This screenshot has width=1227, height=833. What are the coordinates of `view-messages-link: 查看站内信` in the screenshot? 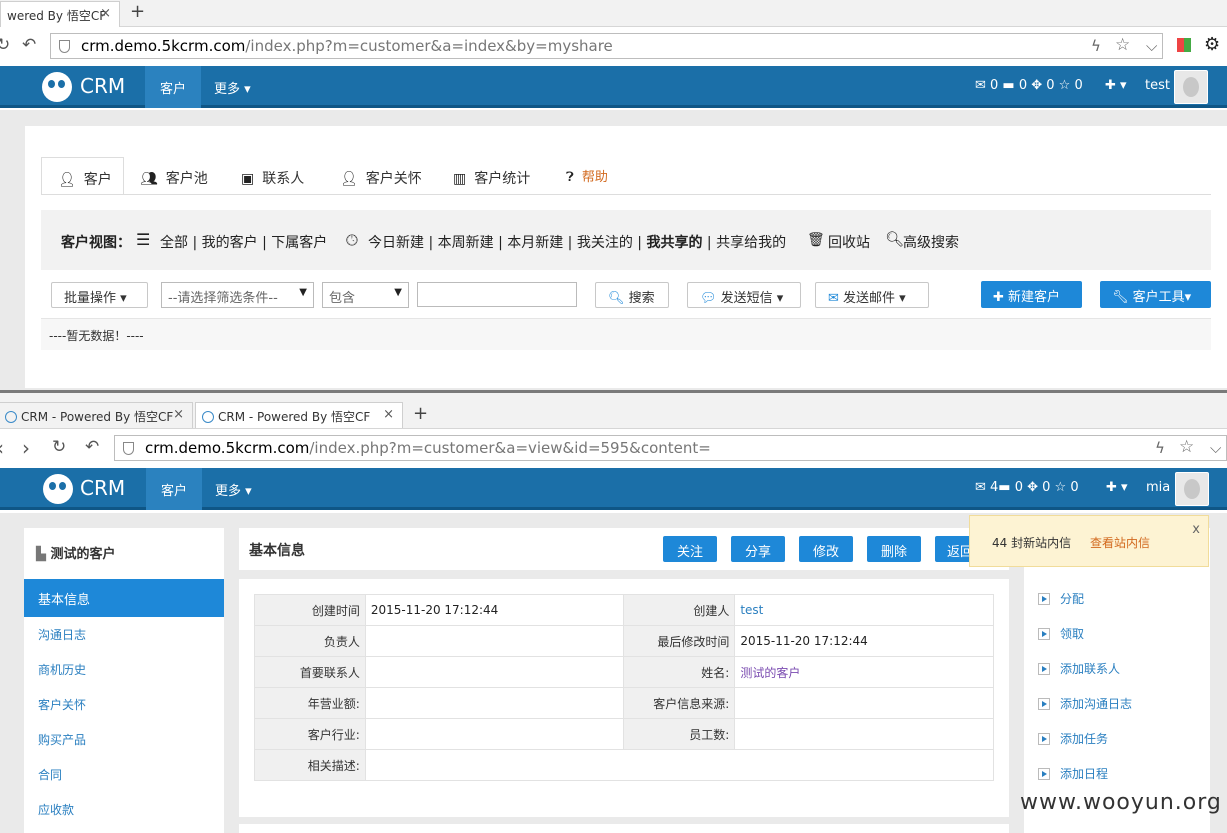 It's located at (1120, 542).